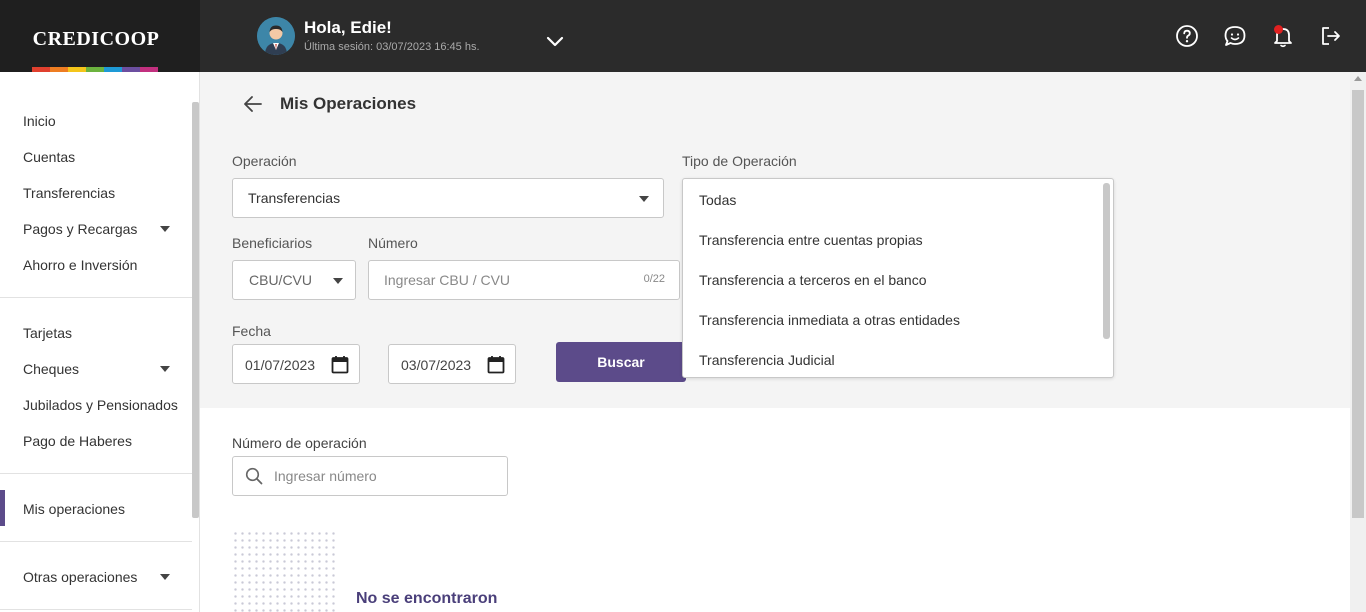  What do you see at coordinates (51, 369) in the screenshot?
I see `sidebar-item-cheques: Cheques` at bounding box center [51, 369].